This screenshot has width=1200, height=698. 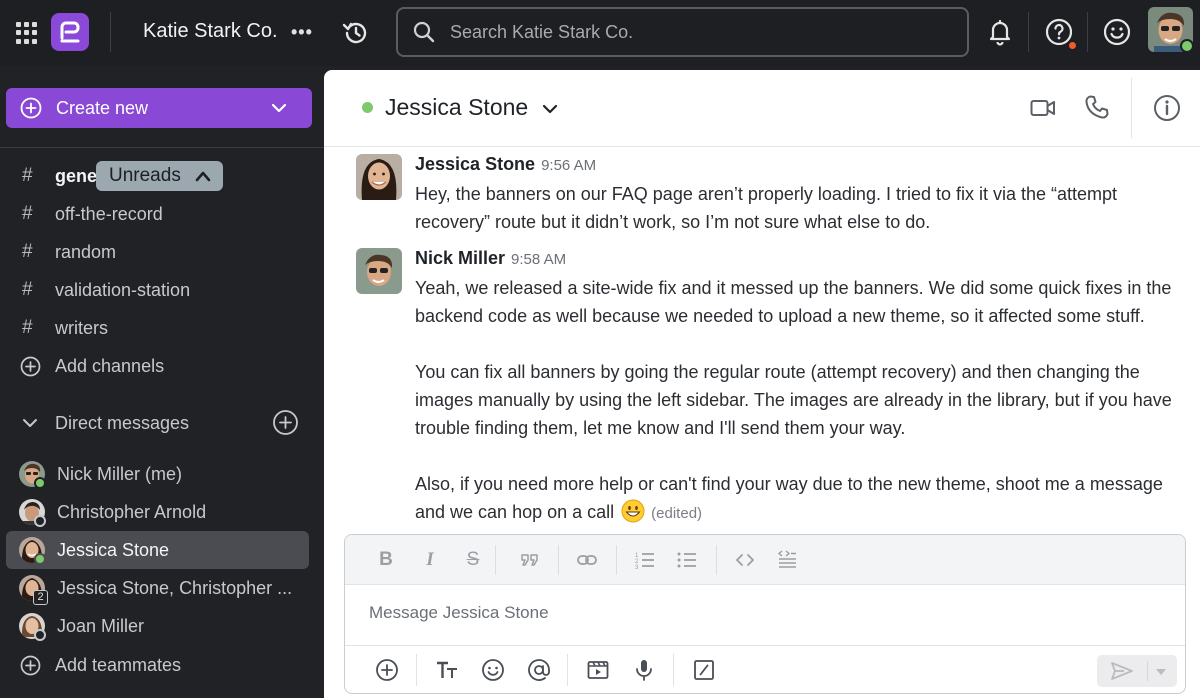 What do you see at coordinates (285, 422) in the screenshot?
I see `add-direct-message-icon` at bounding box center [285, 422].